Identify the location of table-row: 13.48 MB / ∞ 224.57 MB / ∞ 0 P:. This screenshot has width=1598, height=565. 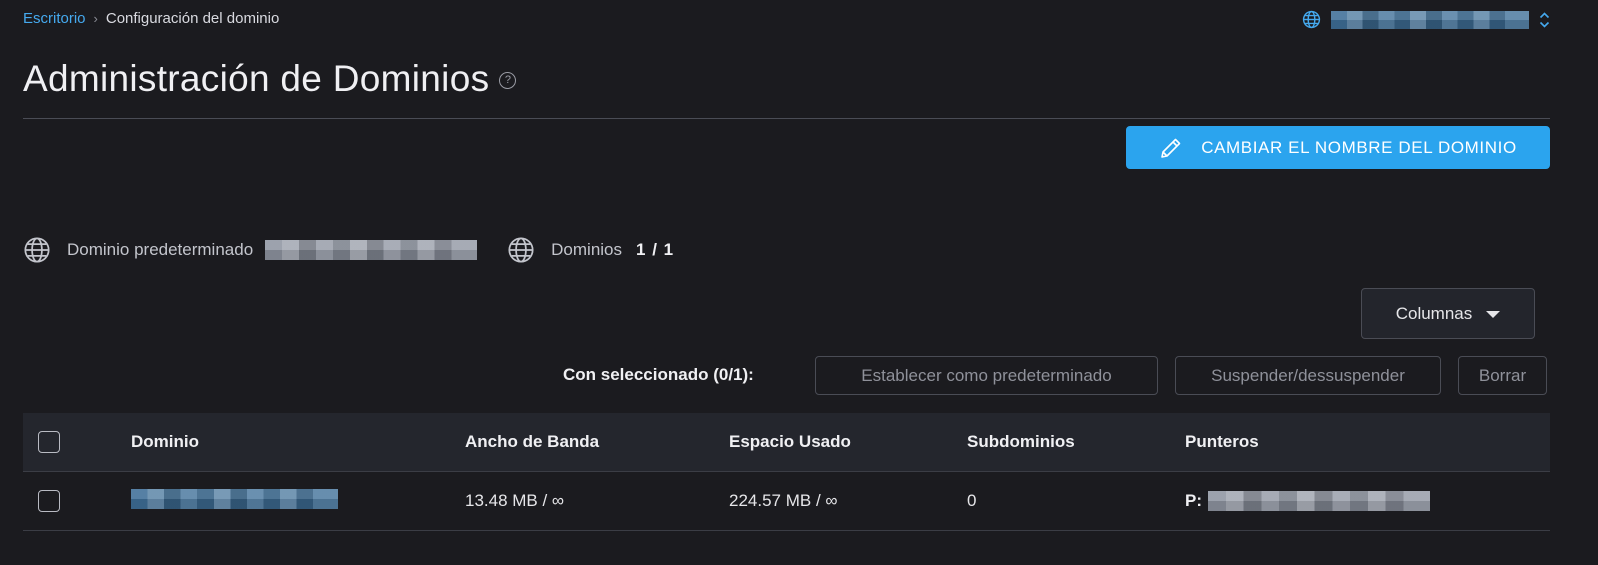
(786, 501).